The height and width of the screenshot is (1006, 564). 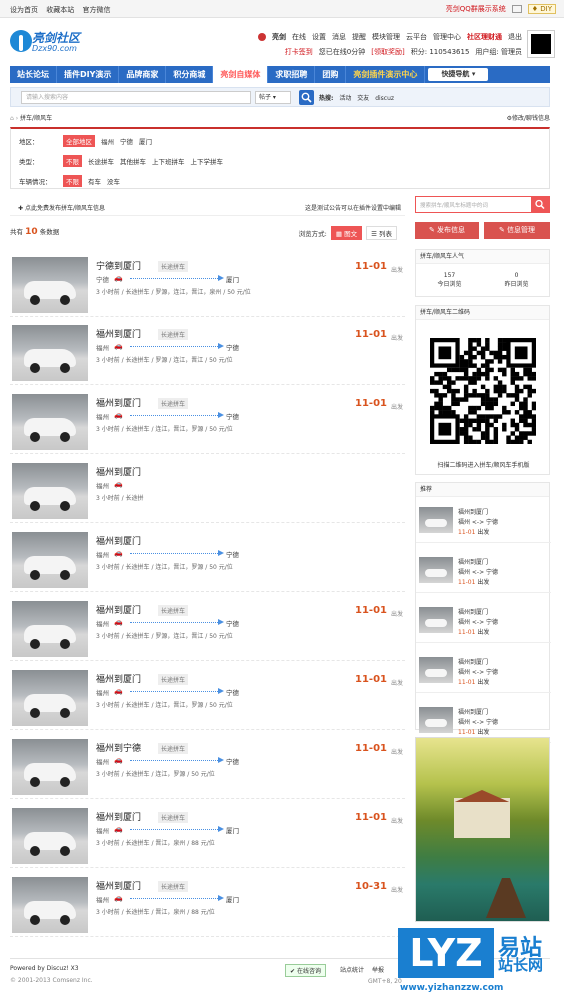 What do you see at coordinates (447, 37) in the screenshot?
I see `user-link-admin: 管理中心` at bounding box center [447, 37].